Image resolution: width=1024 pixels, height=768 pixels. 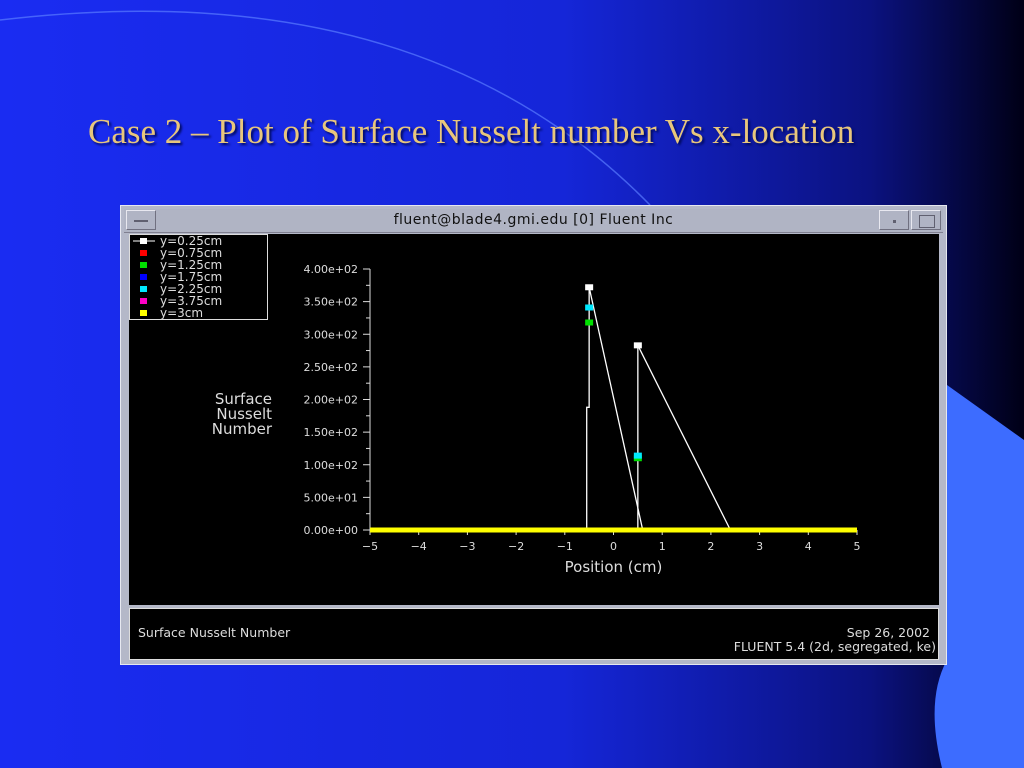 What do you see at coordinates (565, 546) in the screenshot?
I see `x-tick-label: −1` at bounding box center [565, 546].